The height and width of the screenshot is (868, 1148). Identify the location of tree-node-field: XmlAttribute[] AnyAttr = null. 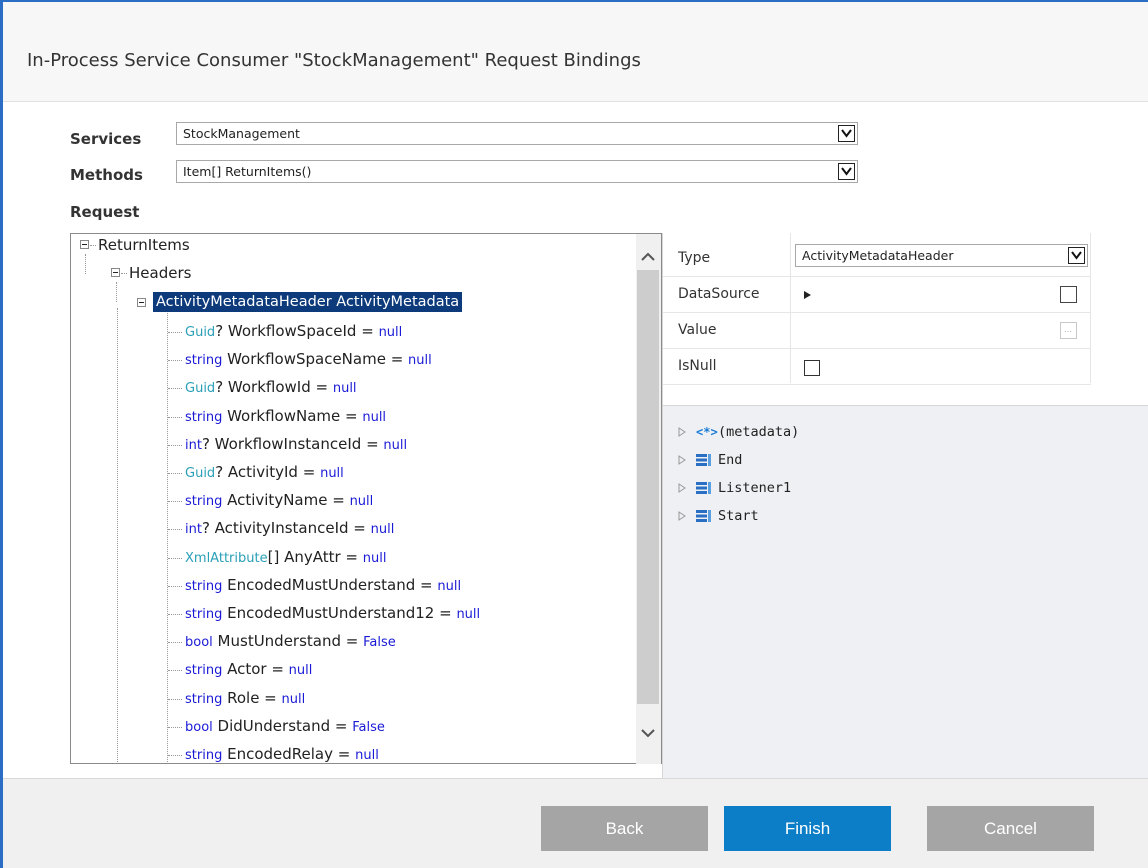
(285, 558).